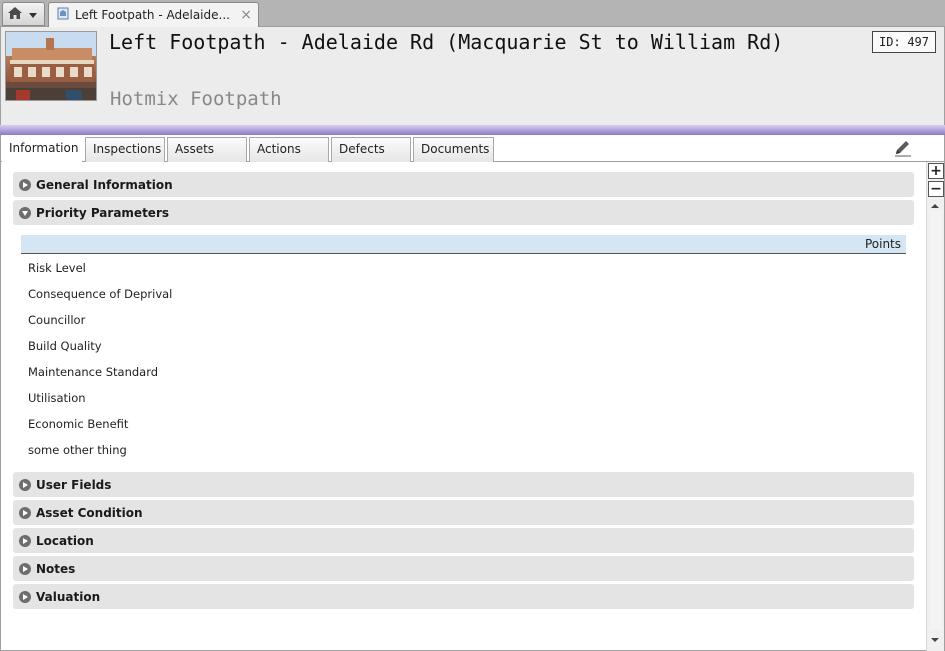  I want to click on vertical-scrollbar: + −, so click(935, 406).